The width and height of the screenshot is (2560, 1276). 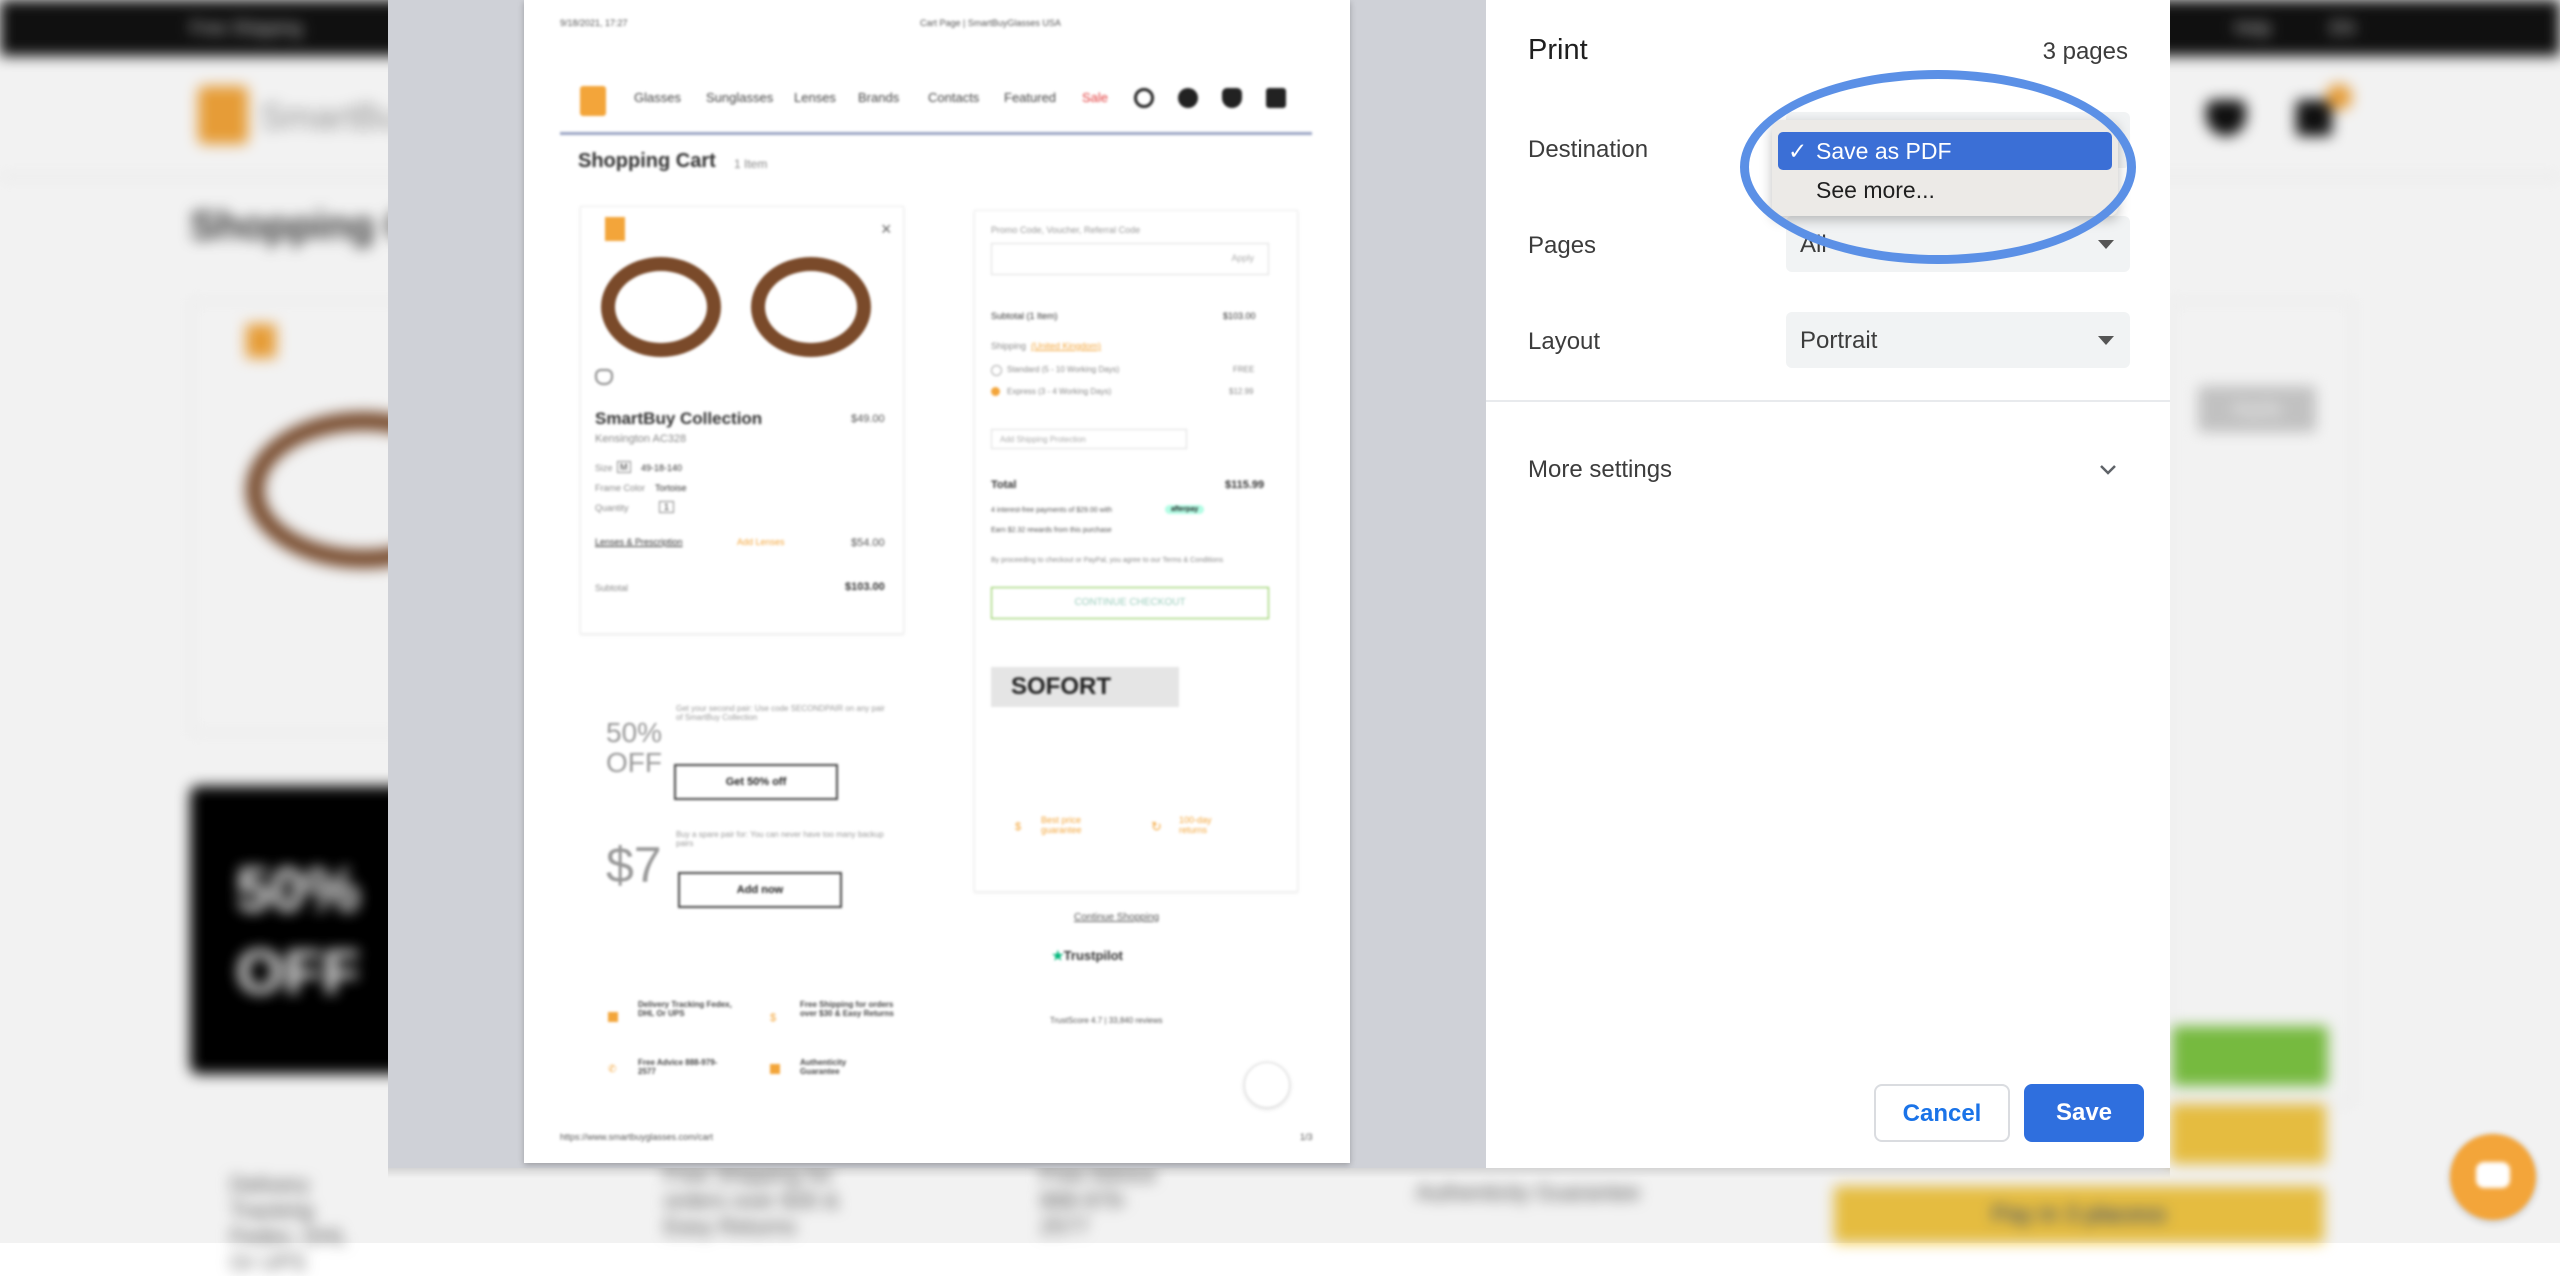 I want to click on preview-trustpilot: ★Trustpilot, so click(x=1087, y=956).